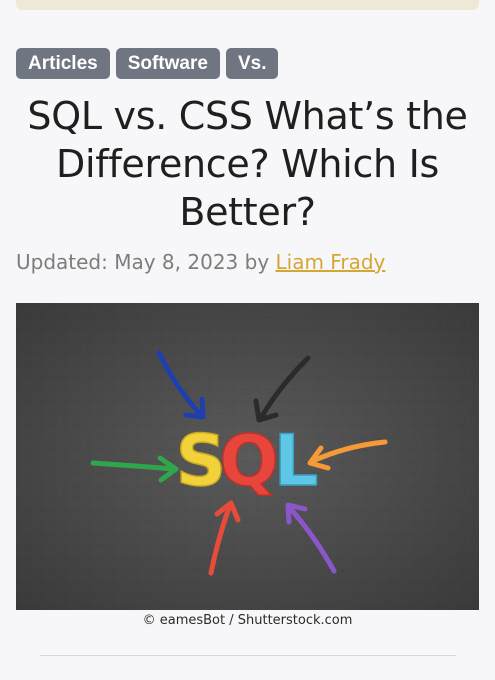 This screenshot has width=495, height=680. I want to click on tag-articles: Articles, so click(63, 63).